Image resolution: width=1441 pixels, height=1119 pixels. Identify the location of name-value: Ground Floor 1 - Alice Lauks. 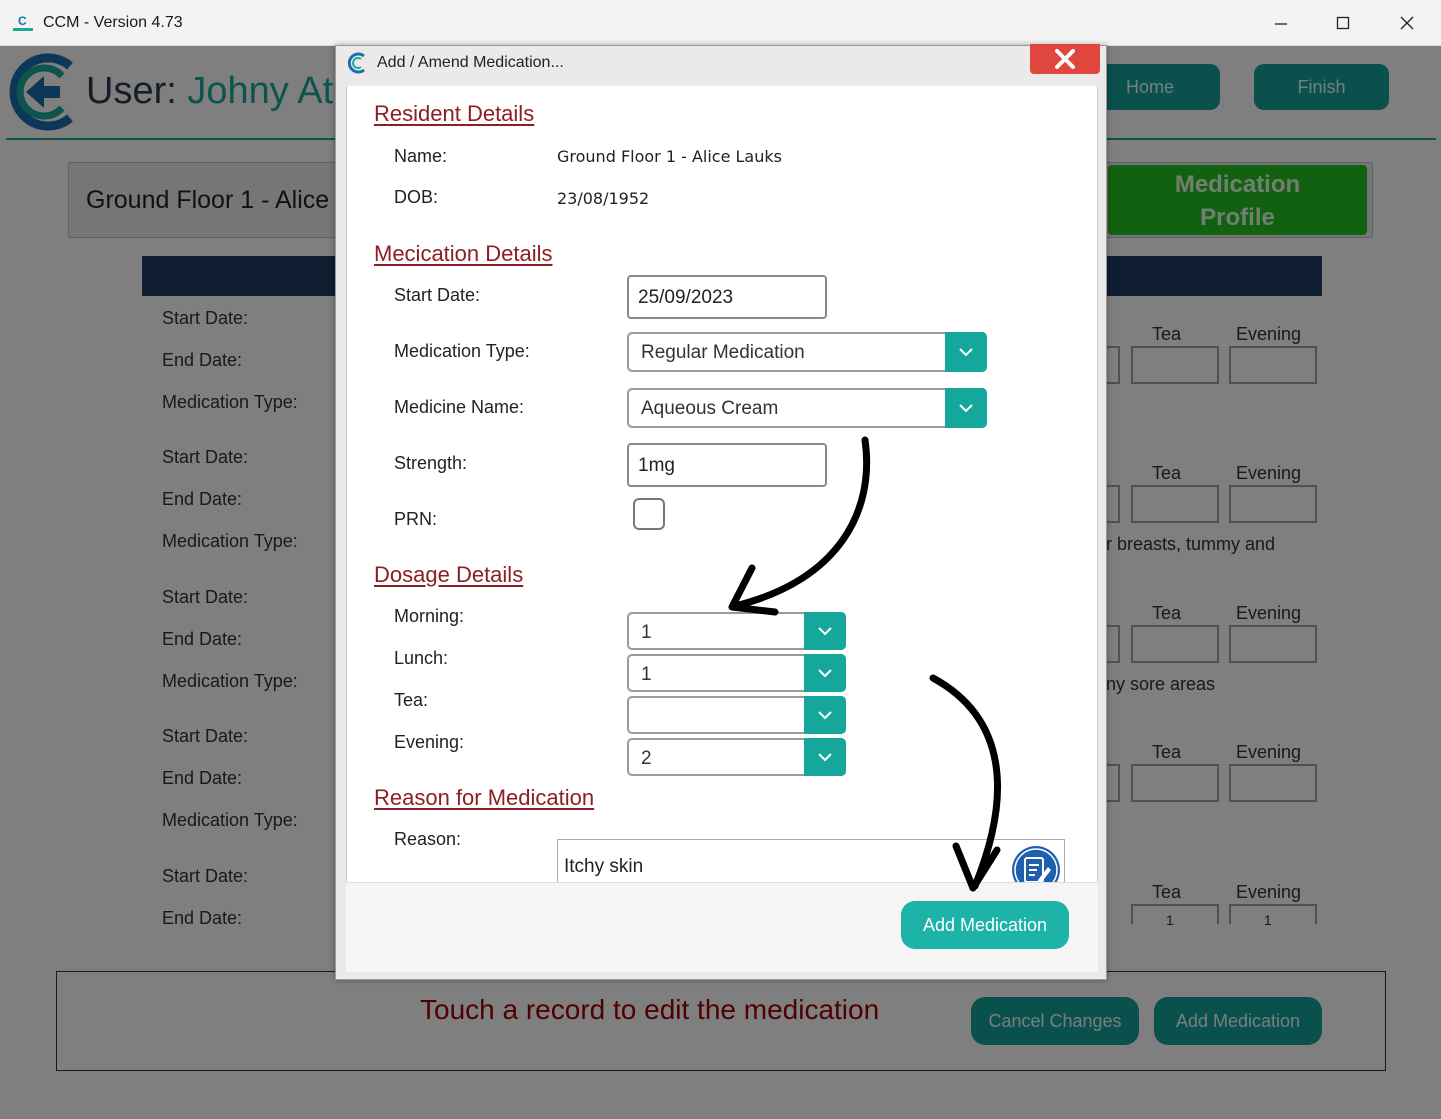
(669, 156).